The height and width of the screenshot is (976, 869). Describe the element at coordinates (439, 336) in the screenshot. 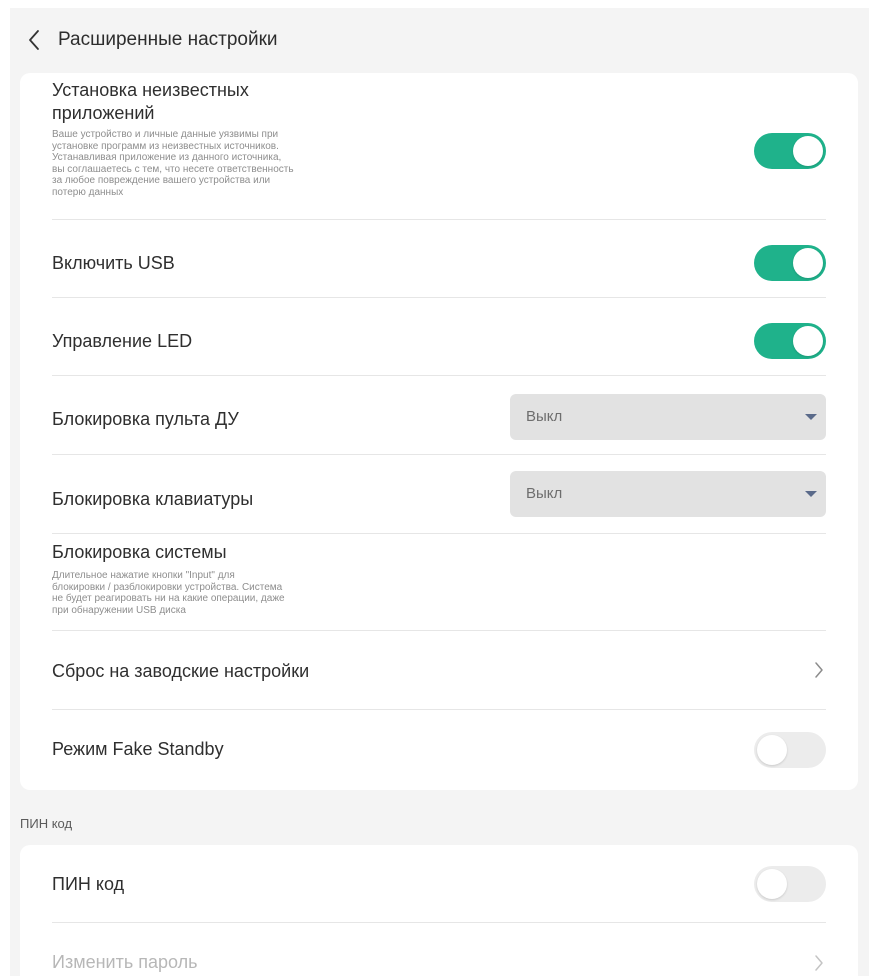

I see `setting-led: Управление LED` at that location.